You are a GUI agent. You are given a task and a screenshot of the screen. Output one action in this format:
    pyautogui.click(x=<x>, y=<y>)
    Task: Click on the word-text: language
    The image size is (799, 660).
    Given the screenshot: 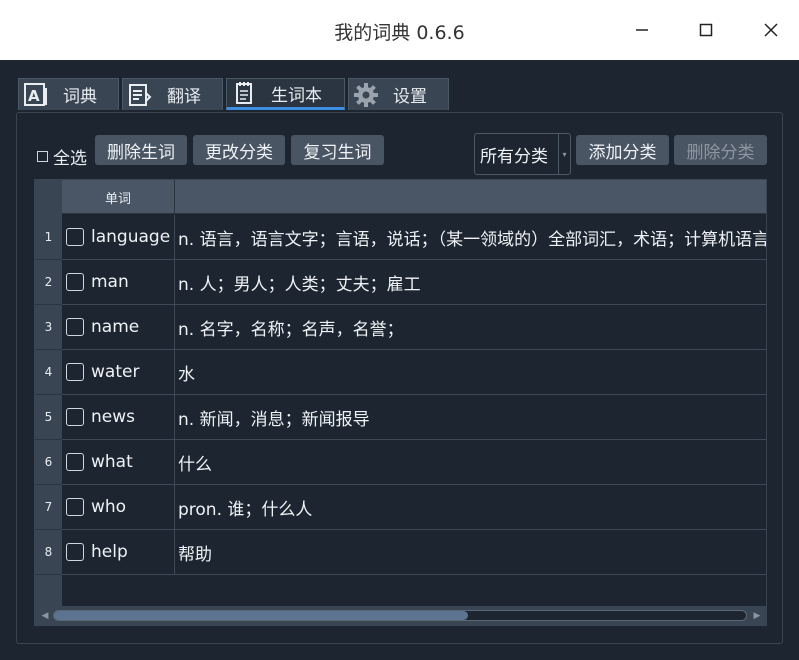 What is the action you would take?
    pyautogui.click(x=131, y=237)
    